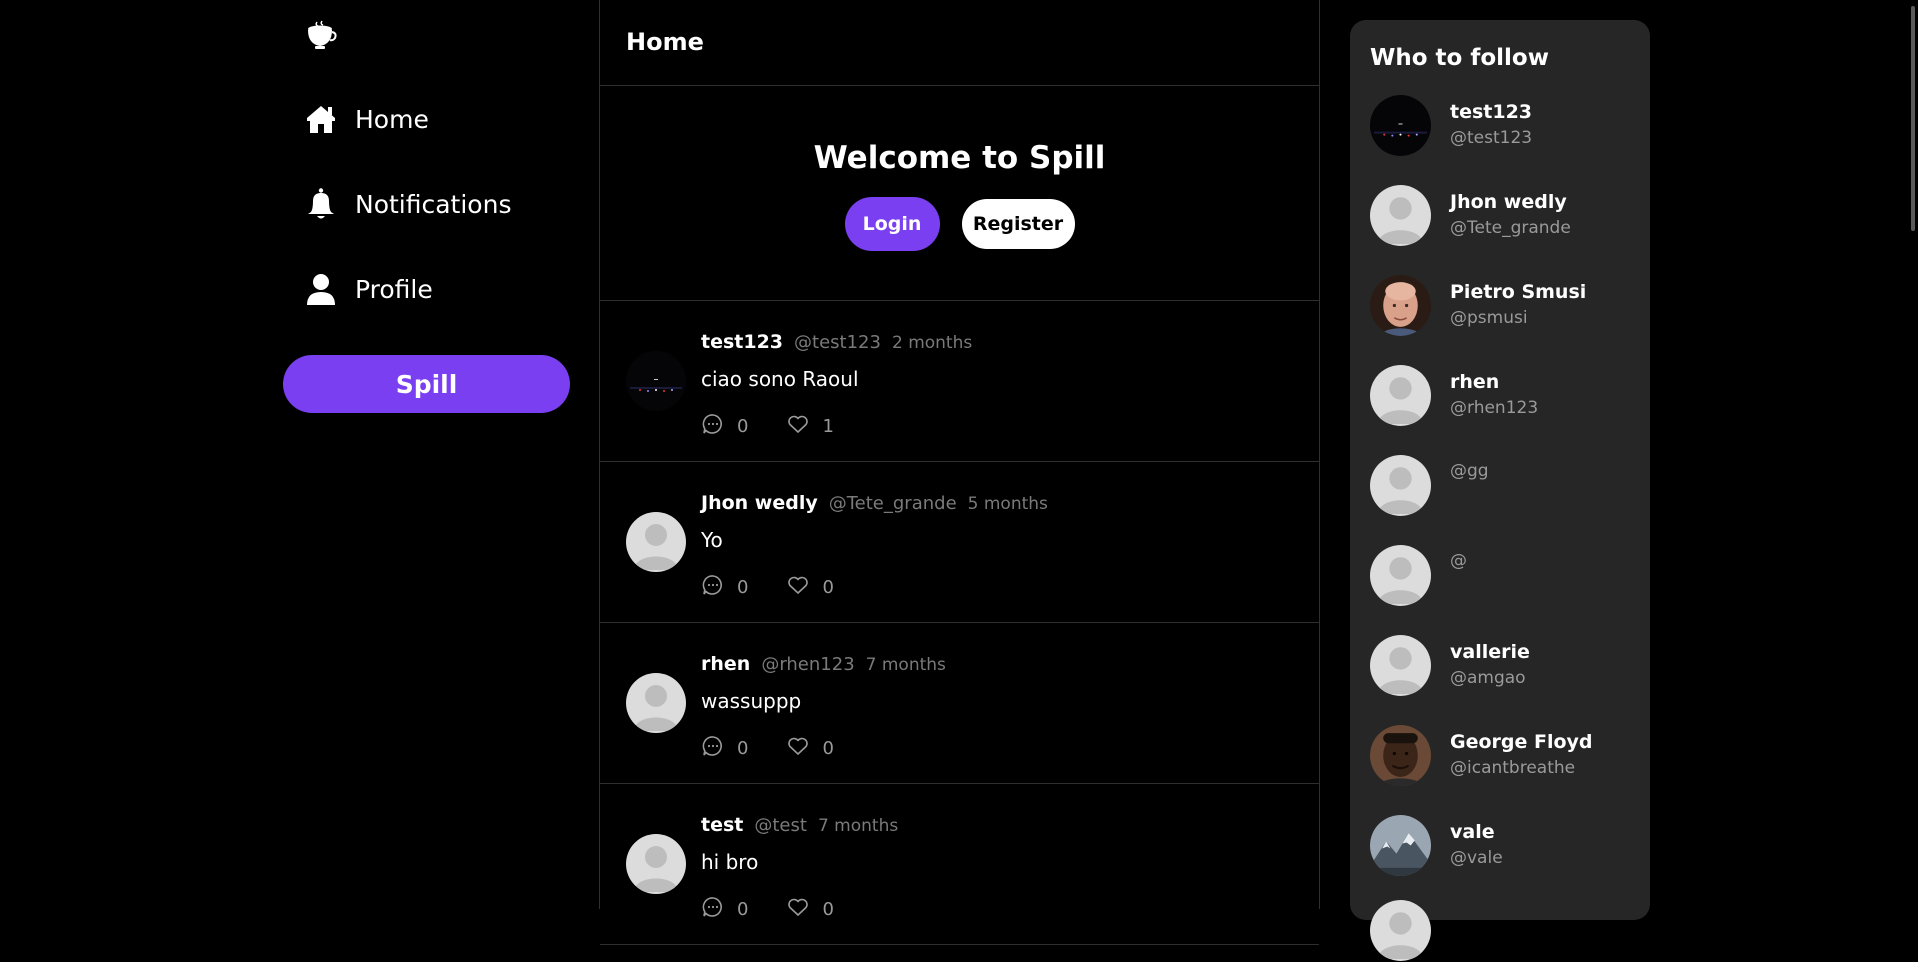  I want to click on follow-suggestion: @gg, so click(1505, 486).